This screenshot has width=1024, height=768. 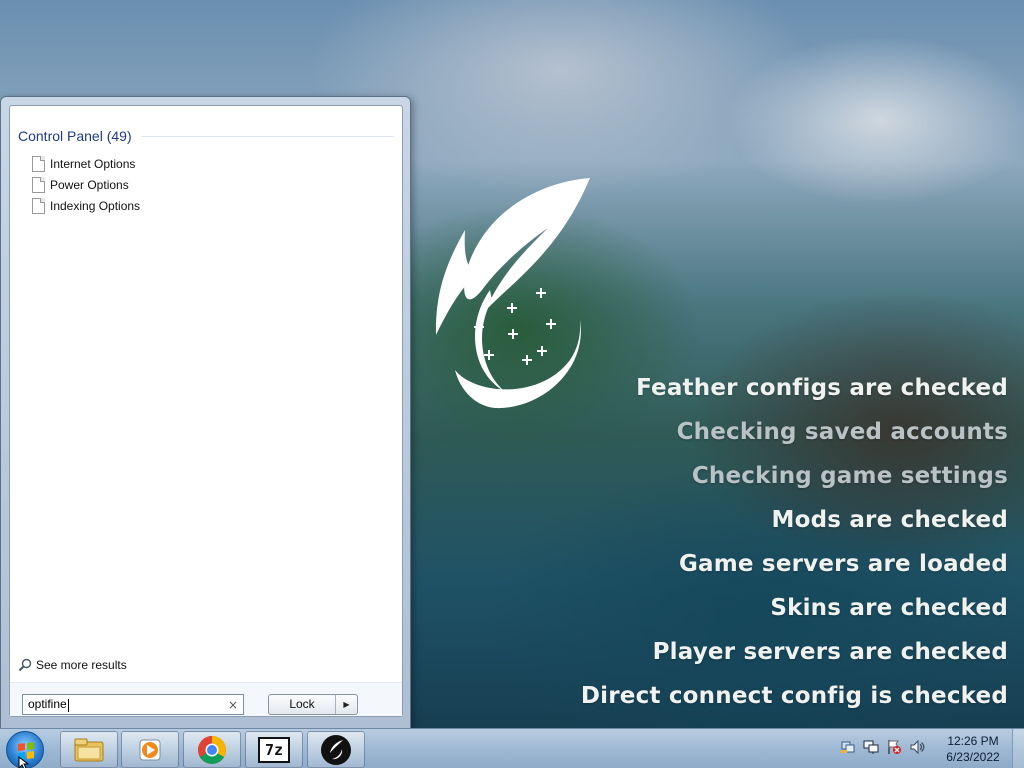 I want to click on 7zip-label: 7z, so click(x=274, y=749).